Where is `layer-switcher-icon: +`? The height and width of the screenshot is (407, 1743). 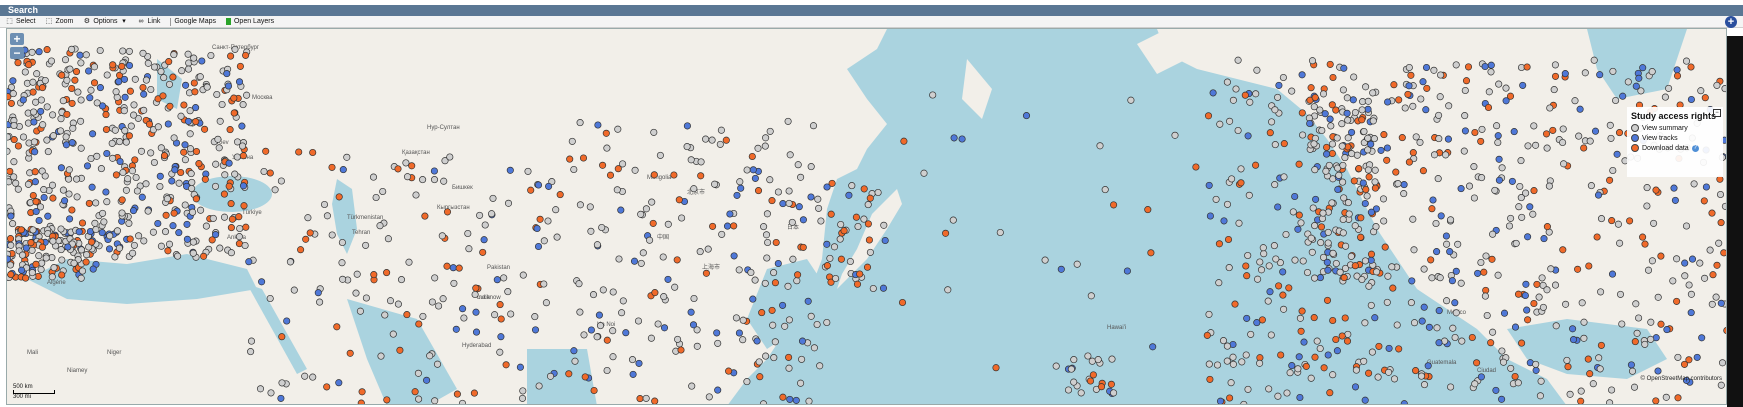
layer-switcher-icon: + is located at coordinates (1731, 22).